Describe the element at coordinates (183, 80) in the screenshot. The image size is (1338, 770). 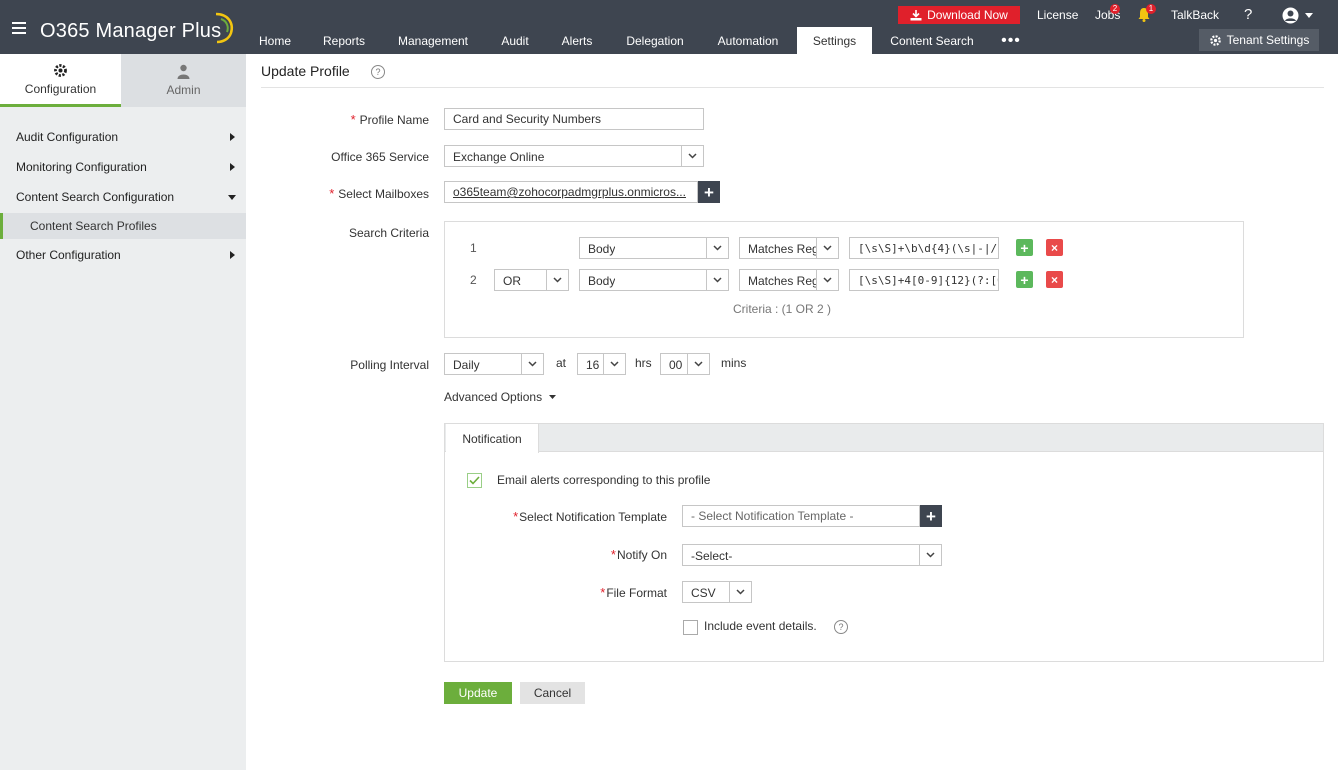
I see `sidebar-tab-admin: Admin` at that location.